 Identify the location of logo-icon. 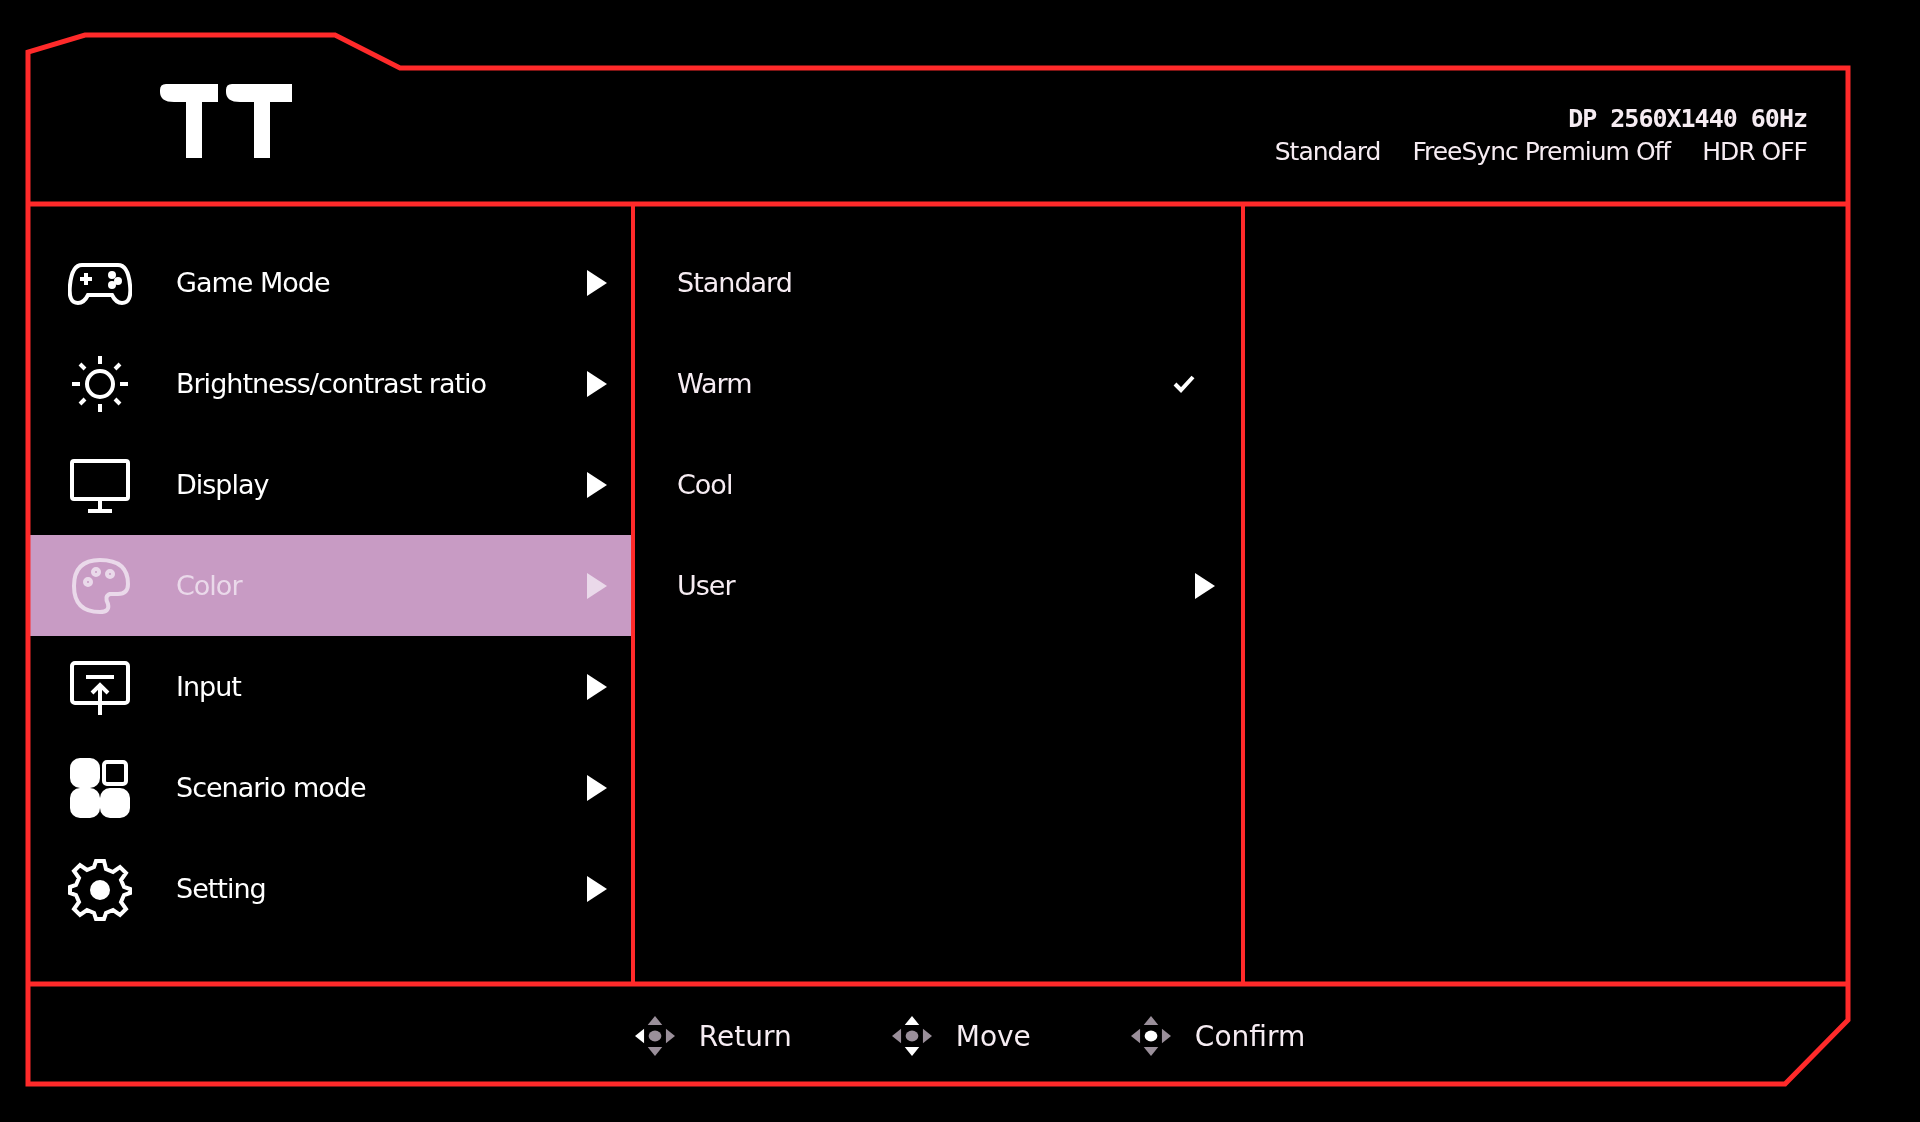
(226, 121).